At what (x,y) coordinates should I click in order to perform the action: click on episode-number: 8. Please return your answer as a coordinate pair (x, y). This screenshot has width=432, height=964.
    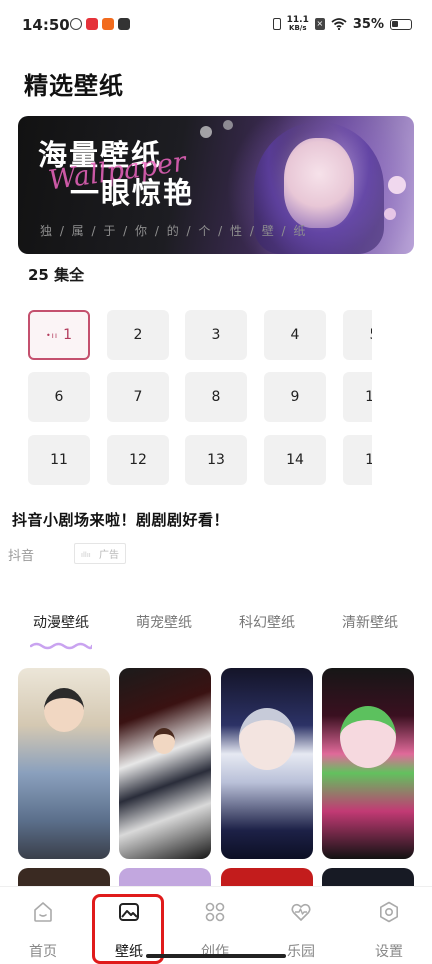
    Looking at the image, I should click on (216, 397).